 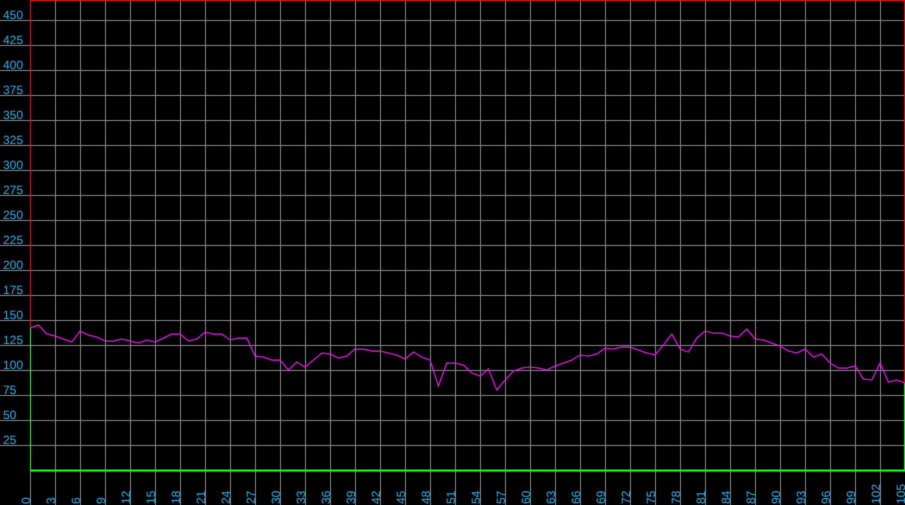 I want to click on axis-tick-label: 93, so click(x=801, y=497).